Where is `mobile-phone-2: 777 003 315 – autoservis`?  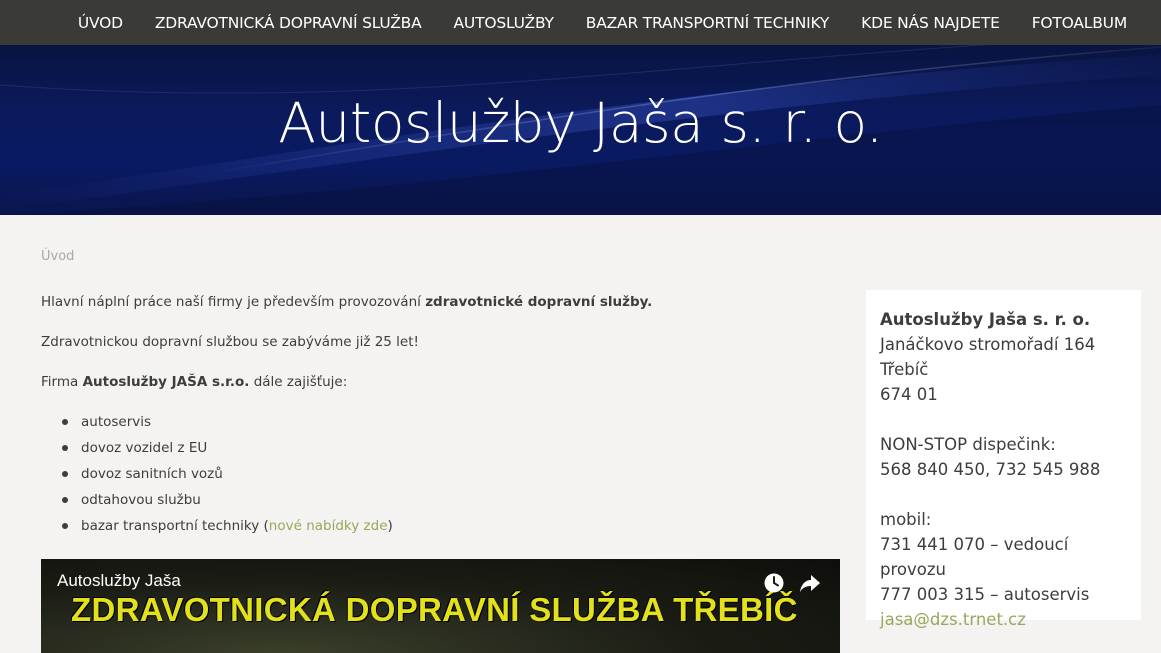 mobile-phone-2: 777 003 315 – autoservis is located at coordinates (985, 594).